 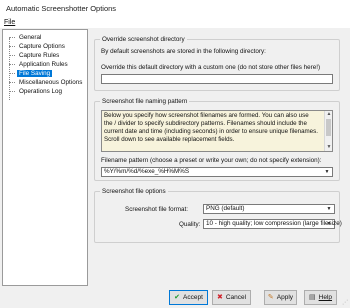 I want to click on tree-item-miscellaneous-options: Miscellaneous Options, so click(x=46, y=82).